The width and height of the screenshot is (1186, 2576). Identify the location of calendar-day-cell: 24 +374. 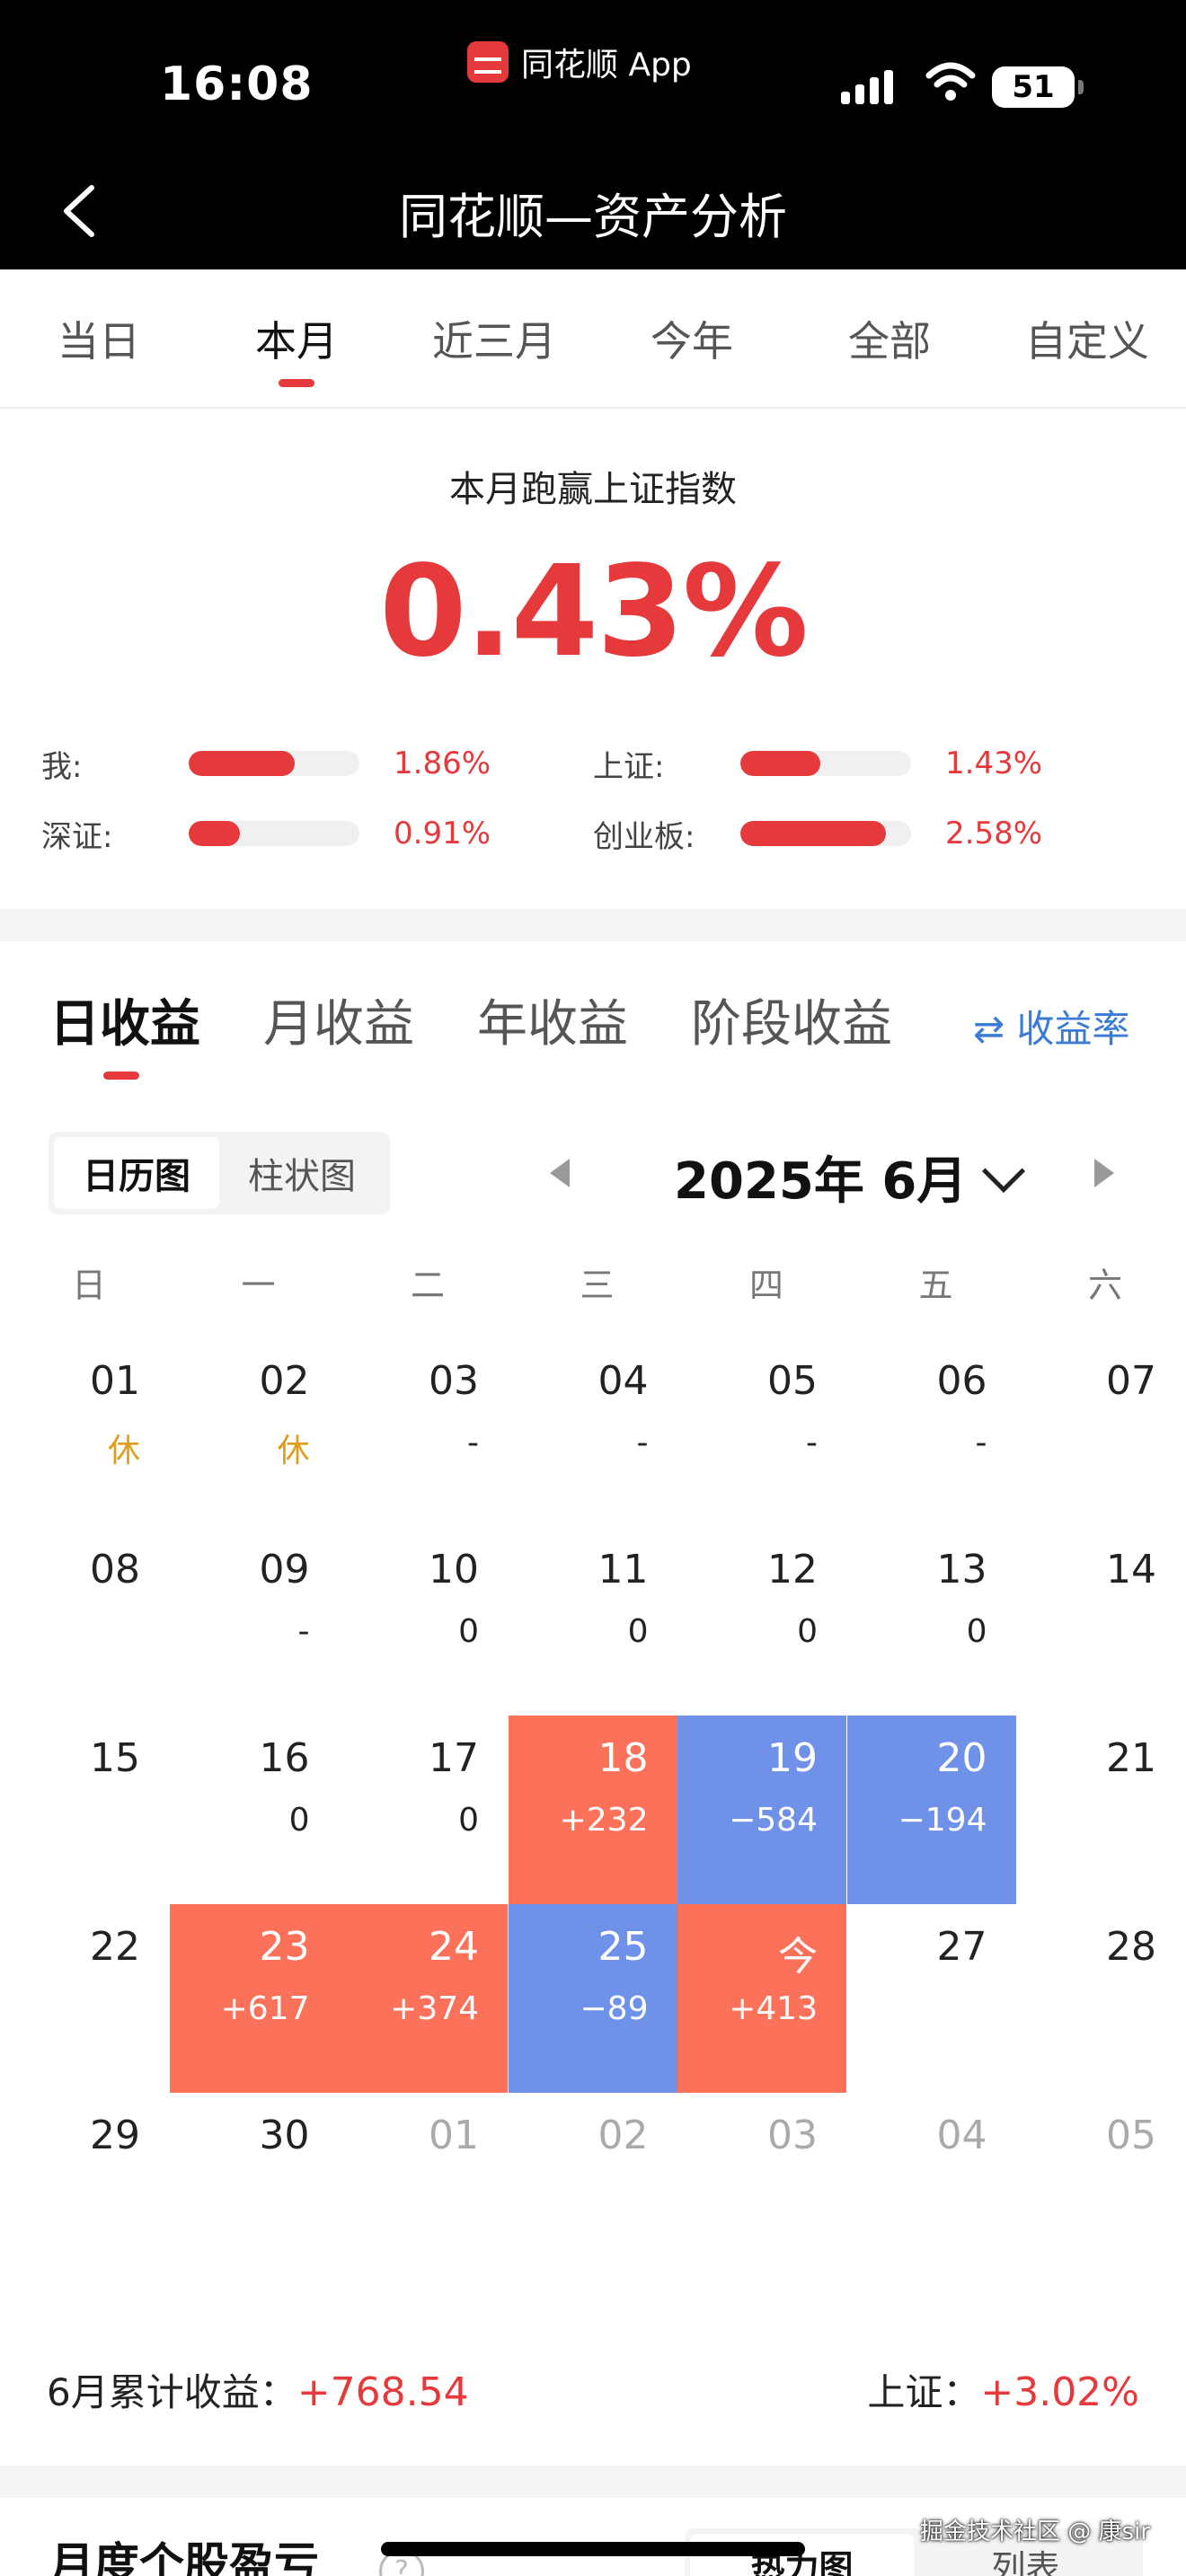
(423, 1999).